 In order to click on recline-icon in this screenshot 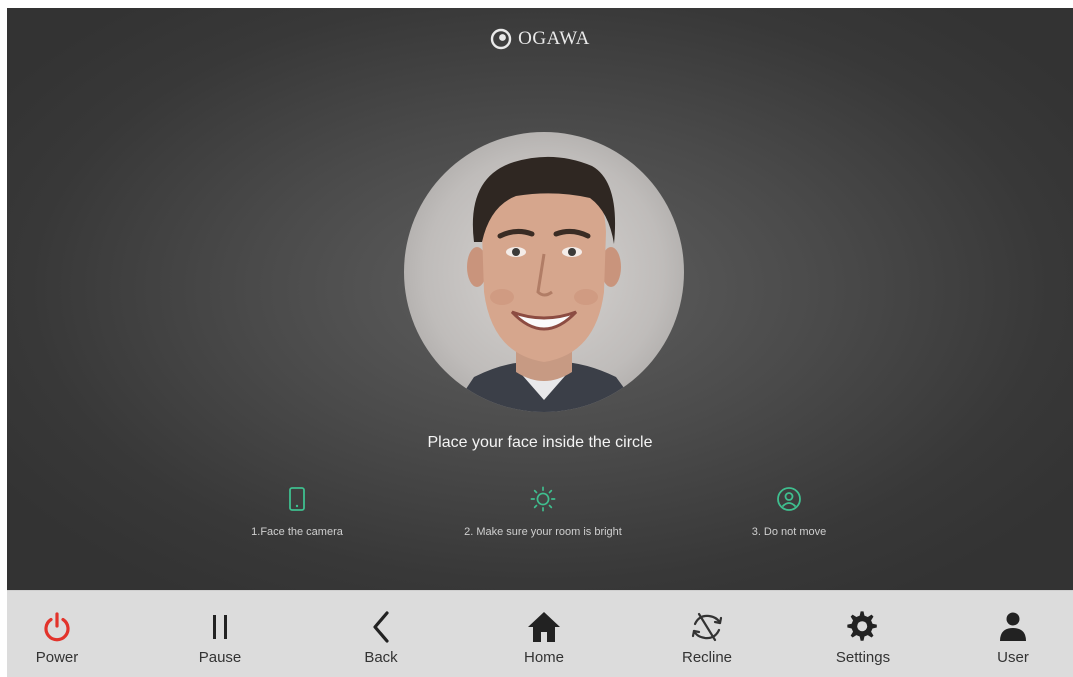, I will do `click(707, 627)`.